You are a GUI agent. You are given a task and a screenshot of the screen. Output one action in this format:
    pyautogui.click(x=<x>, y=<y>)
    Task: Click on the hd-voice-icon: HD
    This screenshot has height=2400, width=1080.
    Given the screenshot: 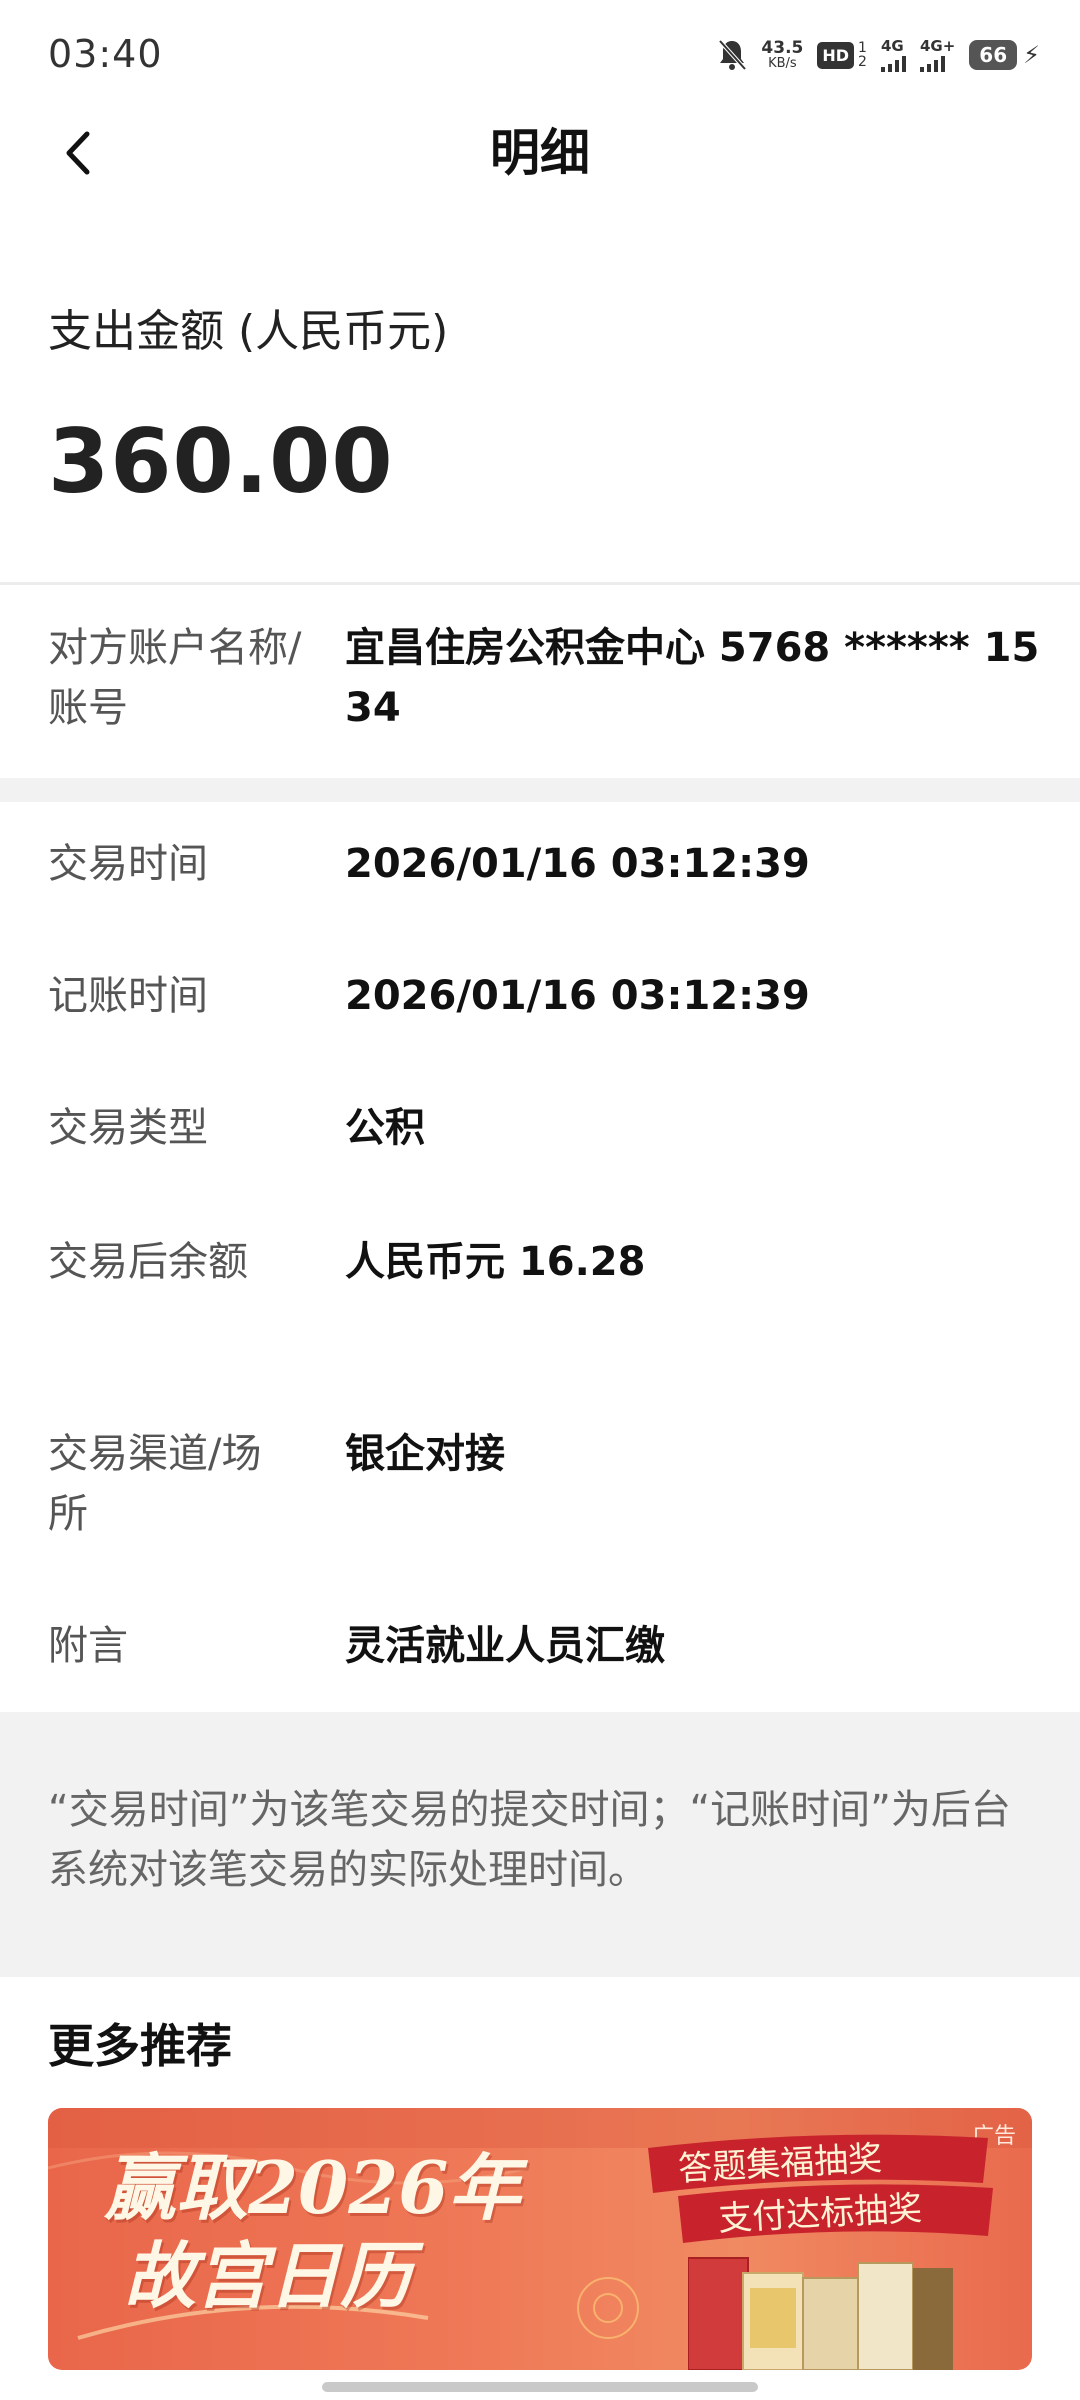 What is the action you would take?
    pyautogui.click(x=836, y=55)
    